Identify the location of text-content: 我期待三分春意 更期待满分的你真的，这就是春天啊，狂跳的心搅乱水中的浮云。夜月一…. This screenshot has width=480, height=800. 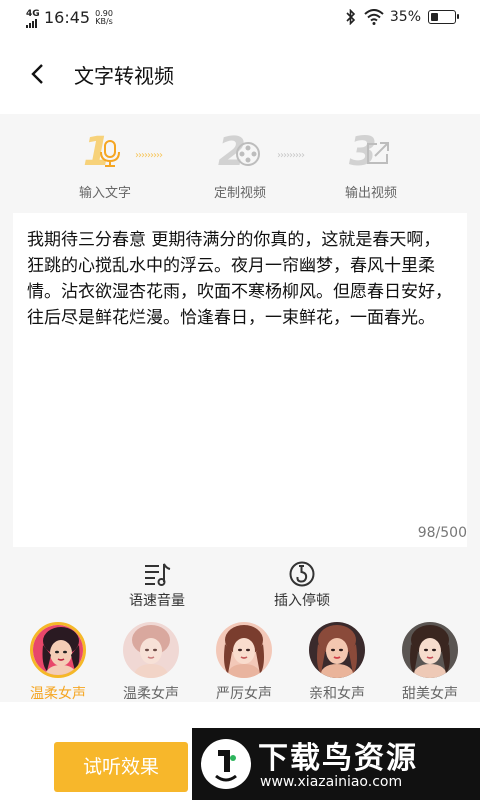
(242, 279).